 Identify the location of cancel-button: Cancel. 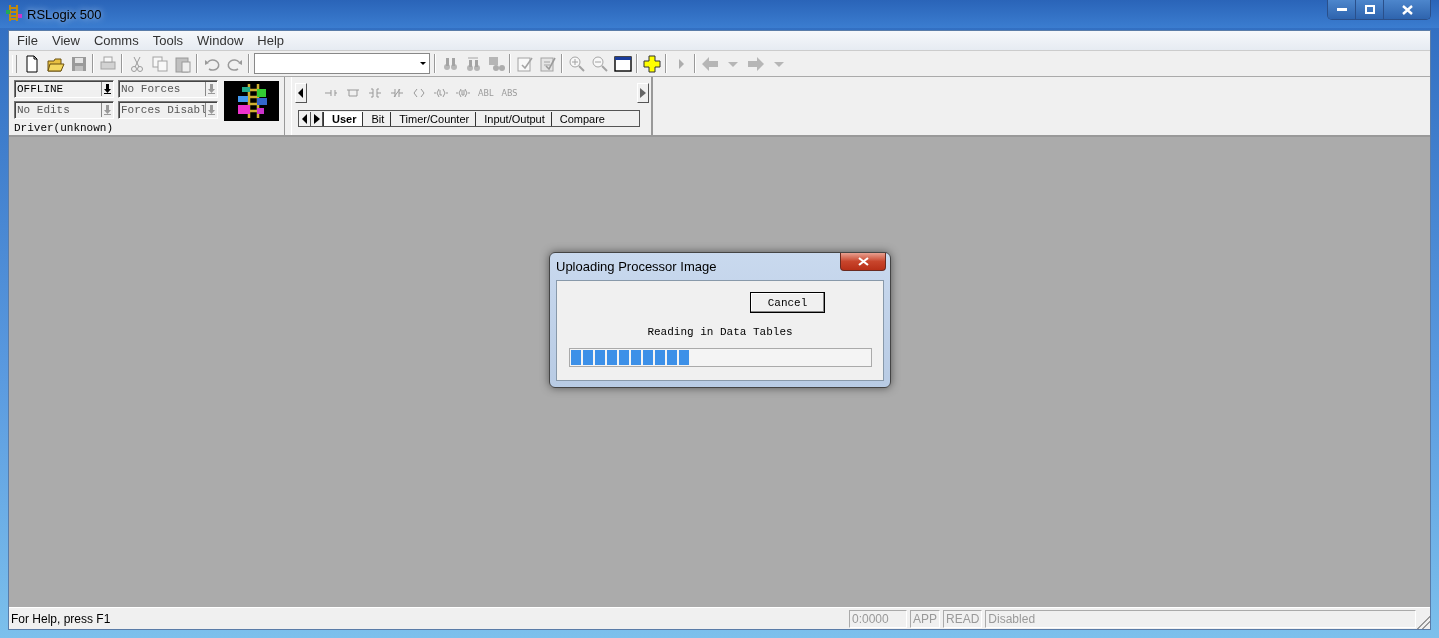
(787, 302).